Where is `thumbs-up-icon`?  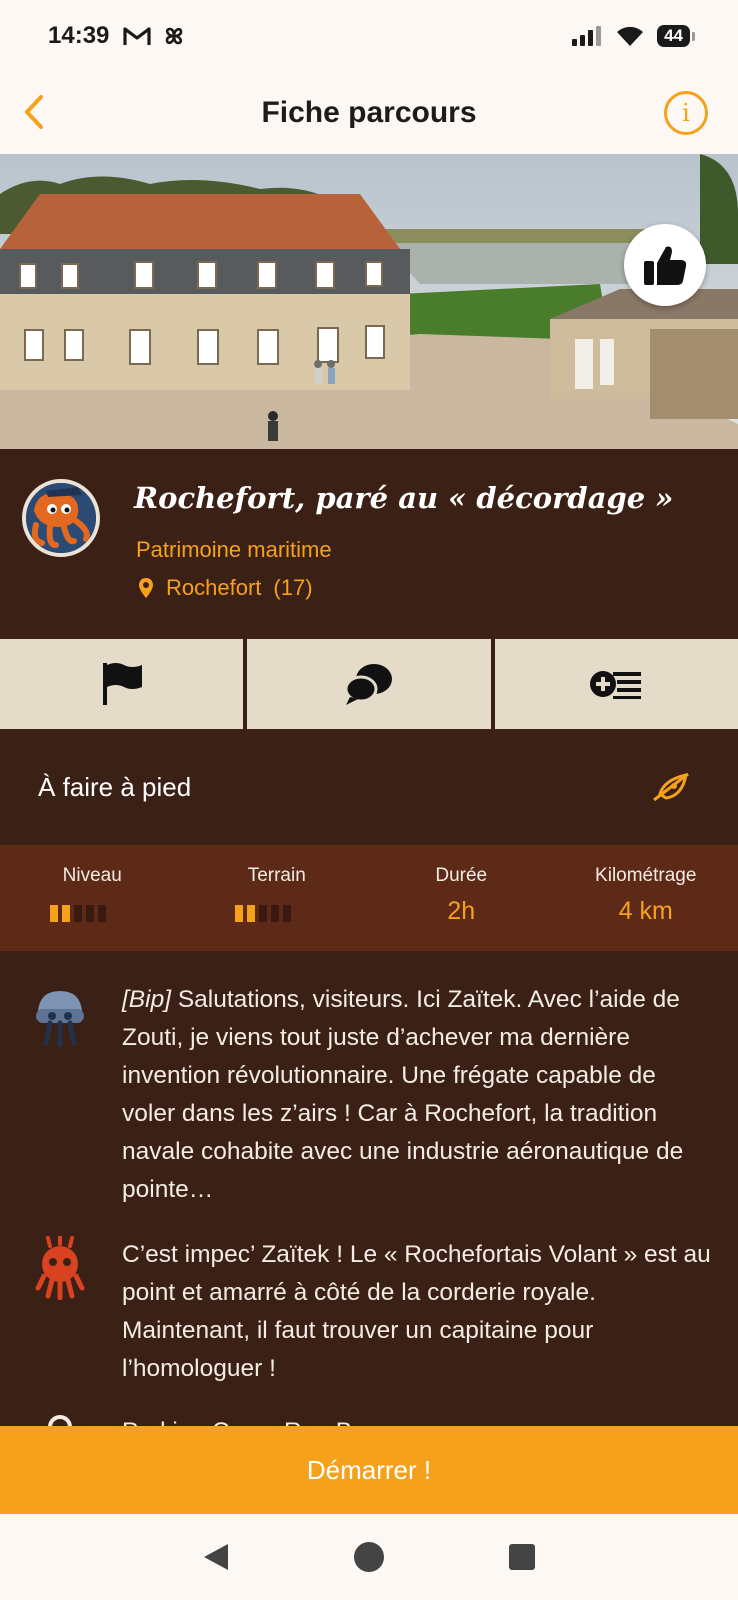 thumbs-up-icon is located at coordinates (665, 265).